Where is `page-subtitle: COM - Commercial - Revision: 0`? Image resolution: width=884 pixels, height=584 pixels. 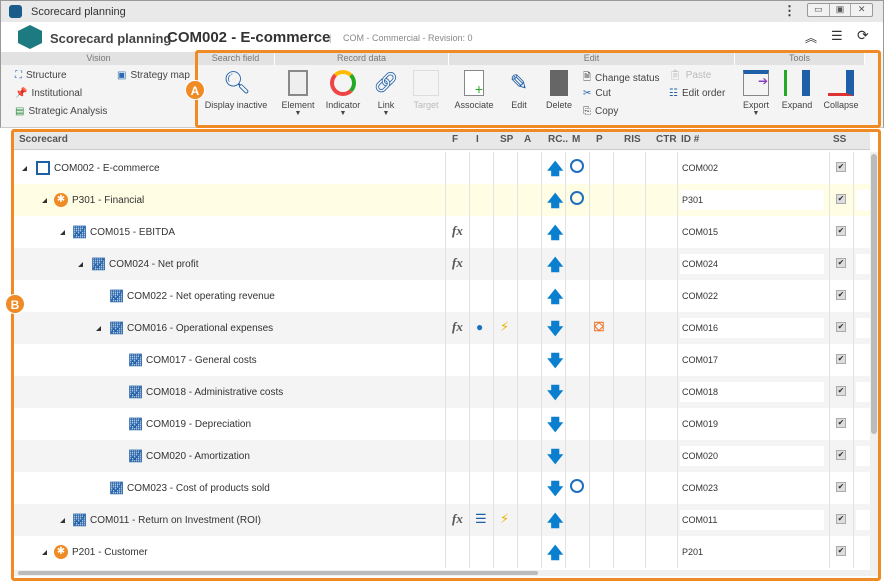 page-subtitle: COM - Commercial - Revision: 0 is located at coordinates (408, 38).